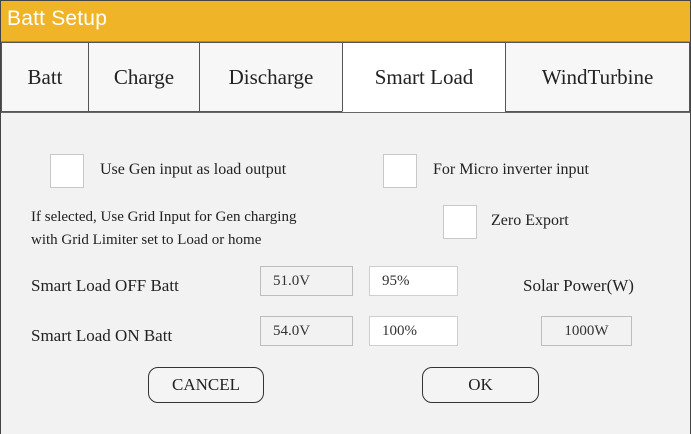  What do you see at coordinates (306, 331) in the screenshot?
I see `smart-load-on-voltage-field: 54.0V` at bounding box center [306, 331].